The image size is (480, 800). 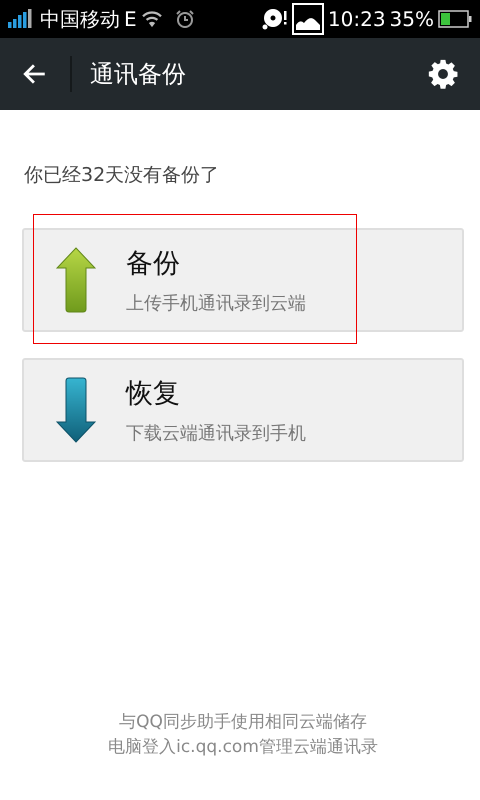 What do you see at coordinates (76, 410) in the screenshot?
I see `down-arrow-icon` at bounding box center [76, 410].